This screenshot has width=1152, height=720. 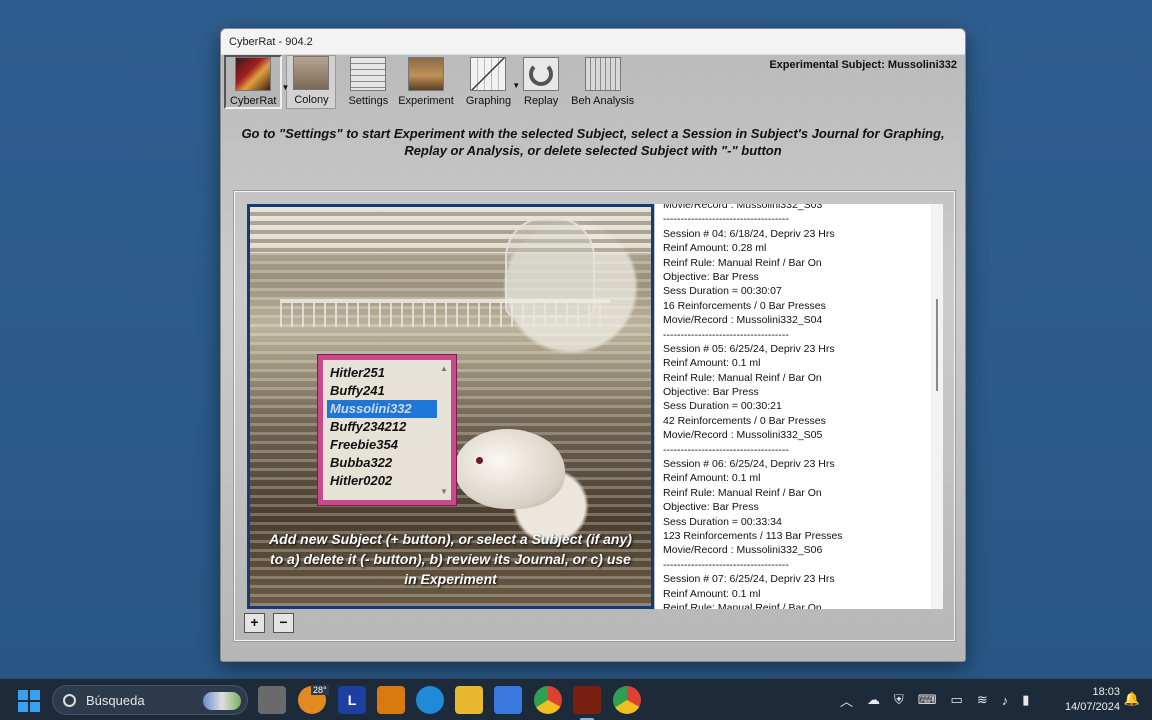 I want to click on wifi-icon: ≋, so click(x=982, y=700).